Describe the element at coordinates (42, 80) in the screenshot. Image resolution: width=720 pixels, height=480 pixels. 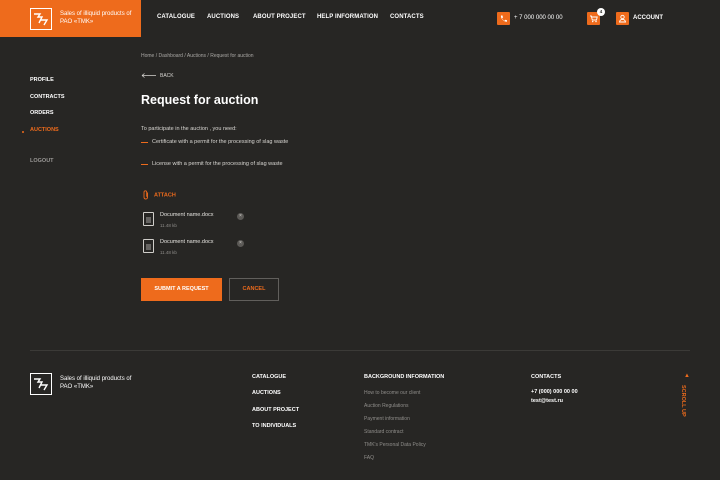
I see `sidebar-item-profile: PROFILE` at that location.